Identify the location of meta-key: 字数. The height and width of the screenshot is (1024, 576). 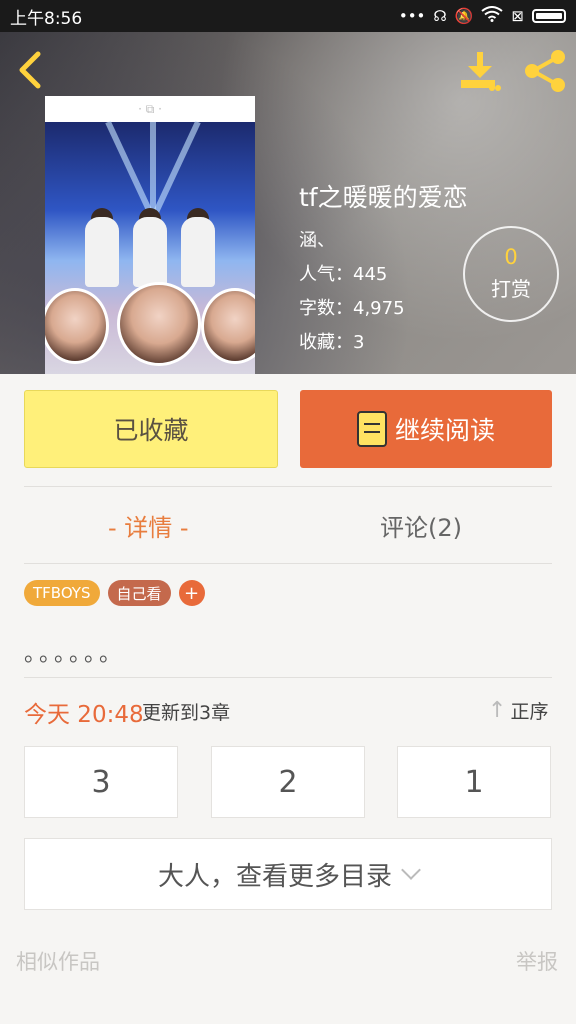
(326, 308).